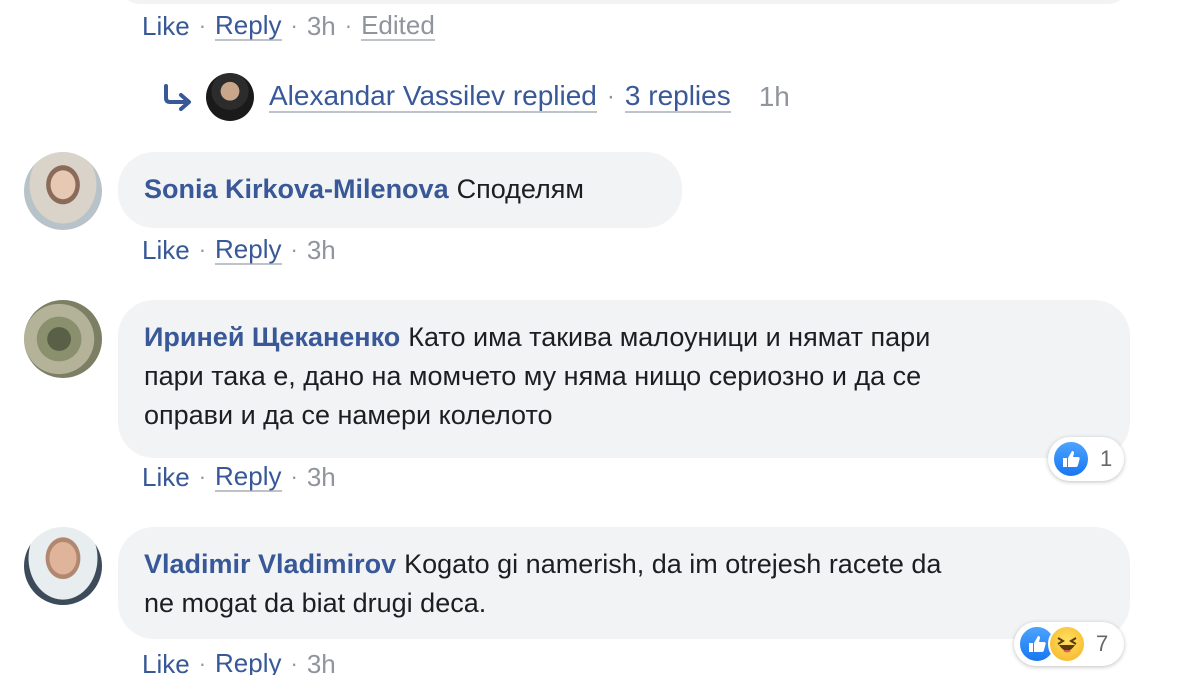  Describe the element at coordinates (774, 96) in the screenshot. I see `reply-timestamp: 1h` at that location.